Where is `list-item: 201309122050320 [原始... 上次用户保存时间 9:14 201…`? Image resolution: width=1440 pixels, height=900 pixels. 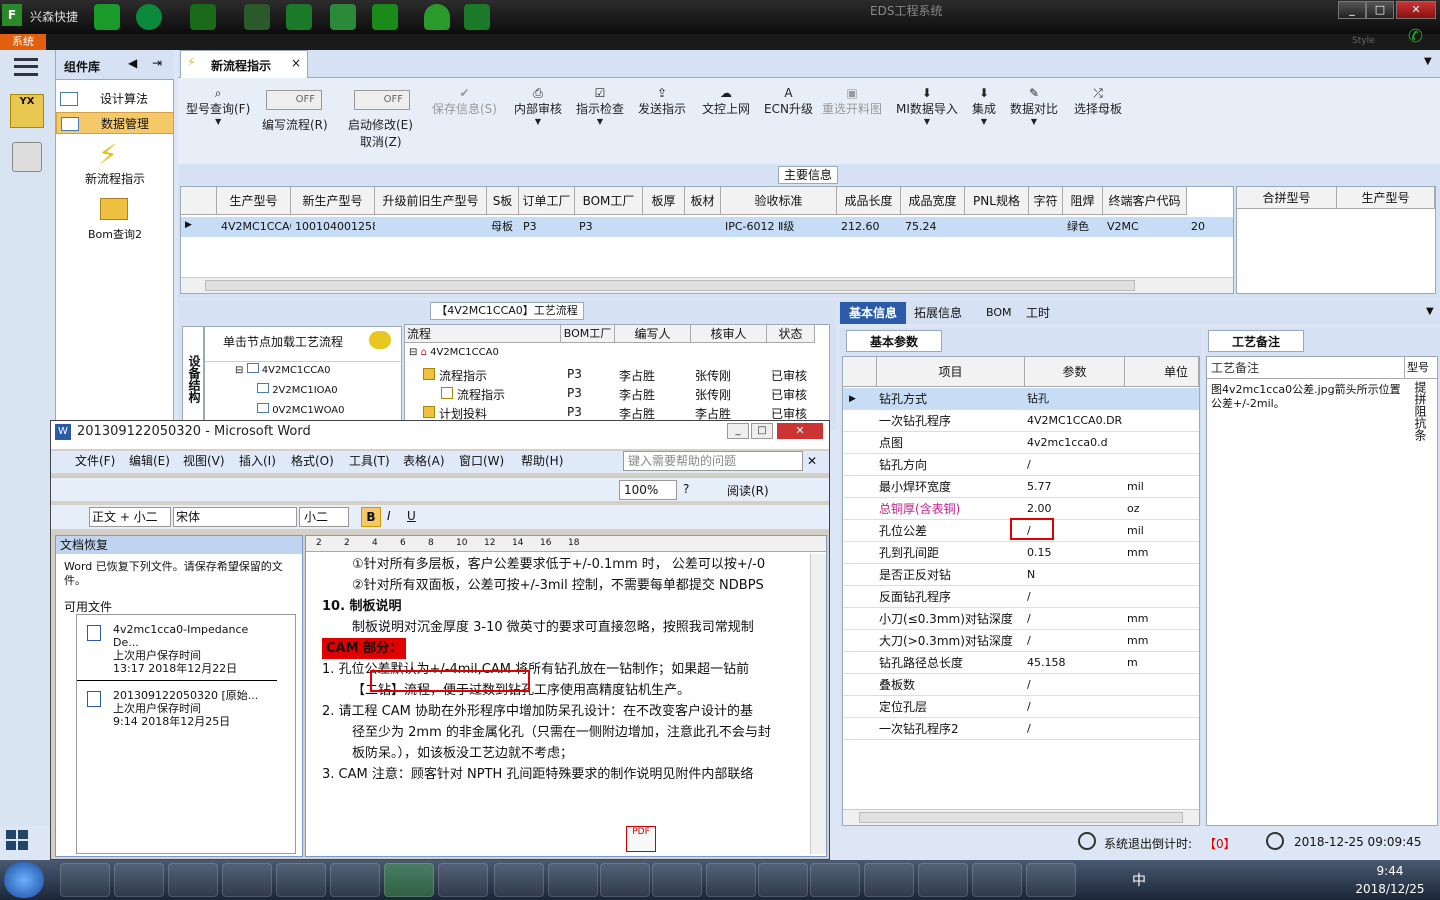 list-item: 201309122050320 [原始... 上次用户保存时间 9:14 201… is located at coordinates (177, 715).